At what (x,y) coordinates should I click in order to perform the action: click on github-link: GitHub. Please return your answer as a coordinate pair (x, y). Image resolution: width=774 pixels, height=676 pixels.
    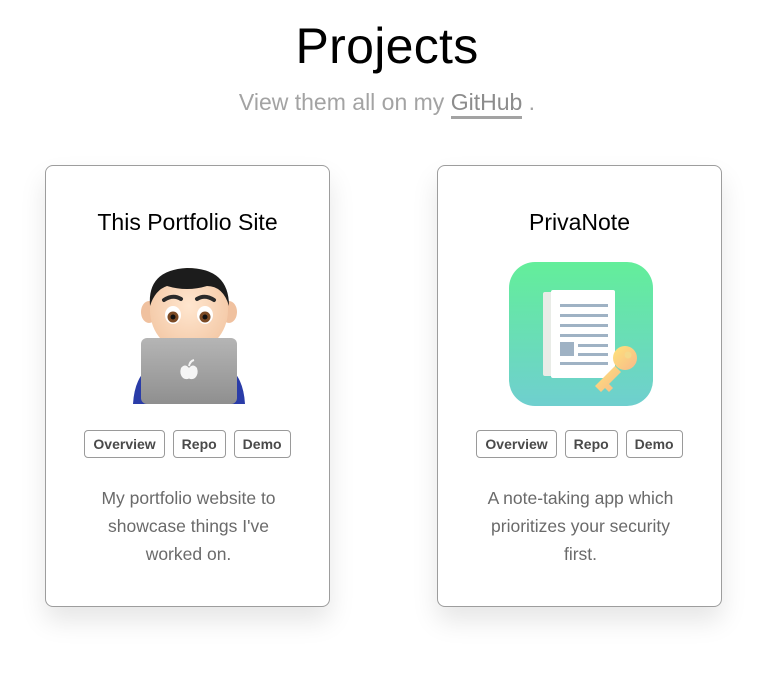
    Looking at the image, I should click on (486, 104).